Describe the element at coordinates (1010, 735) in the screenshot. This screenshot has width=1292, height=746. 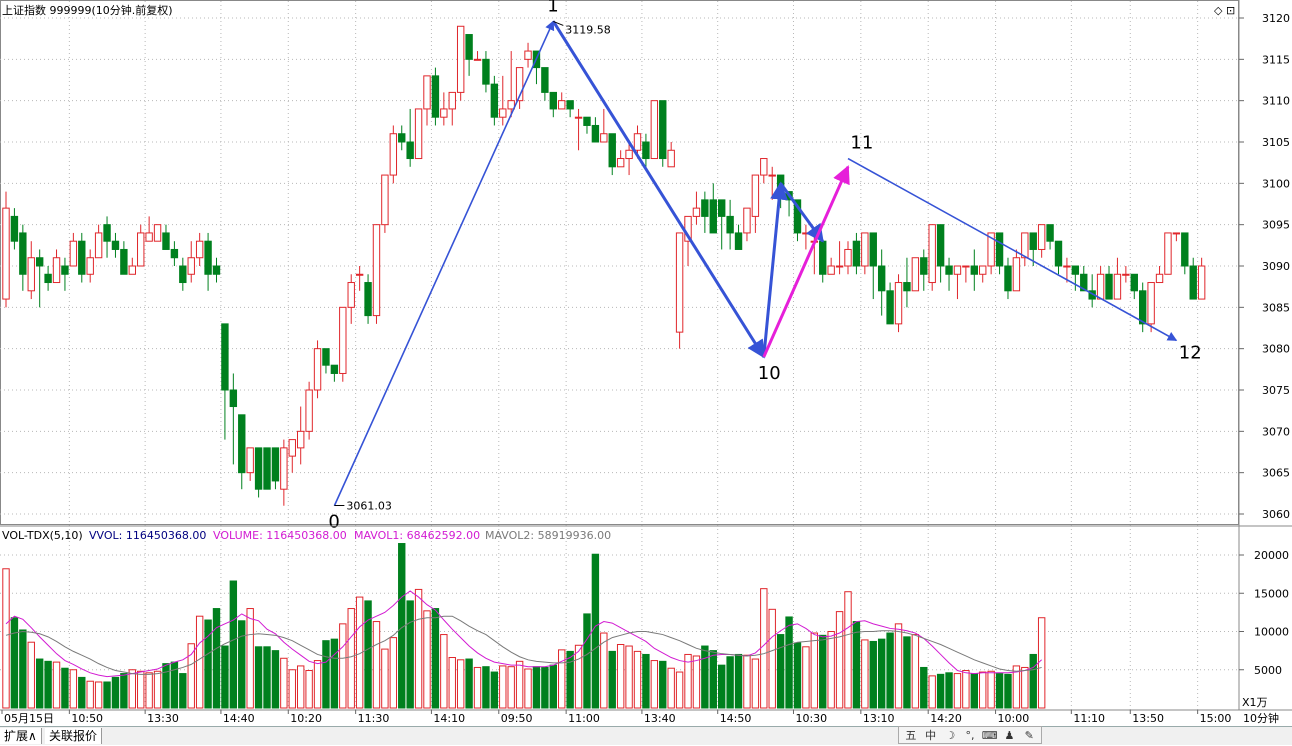
I see `user-icon: ♟` at that location.